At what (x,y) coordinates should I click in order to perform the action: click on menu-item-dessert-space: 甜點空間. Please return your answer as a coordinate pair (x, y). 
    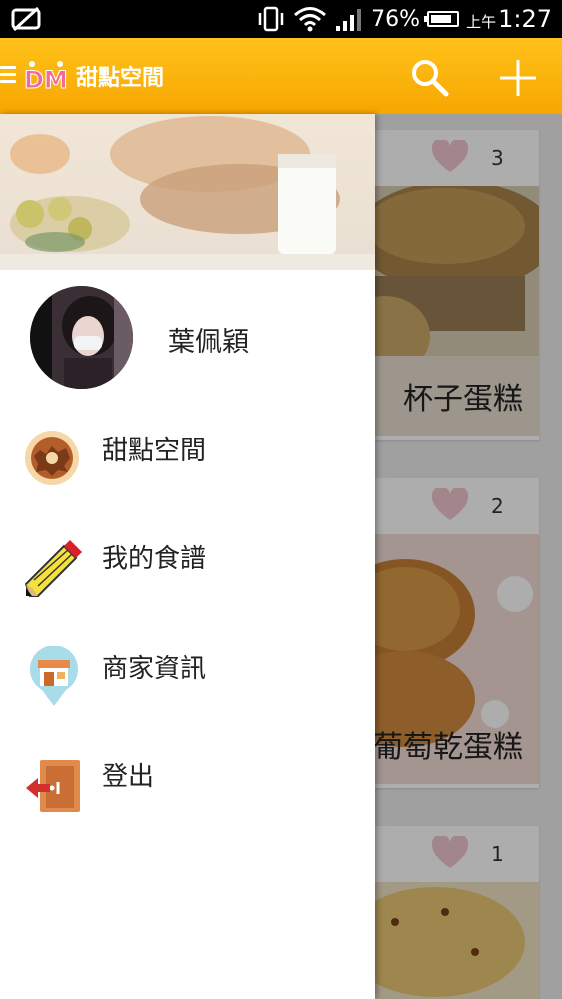
    Looking at the image, I should click on (187, 450).